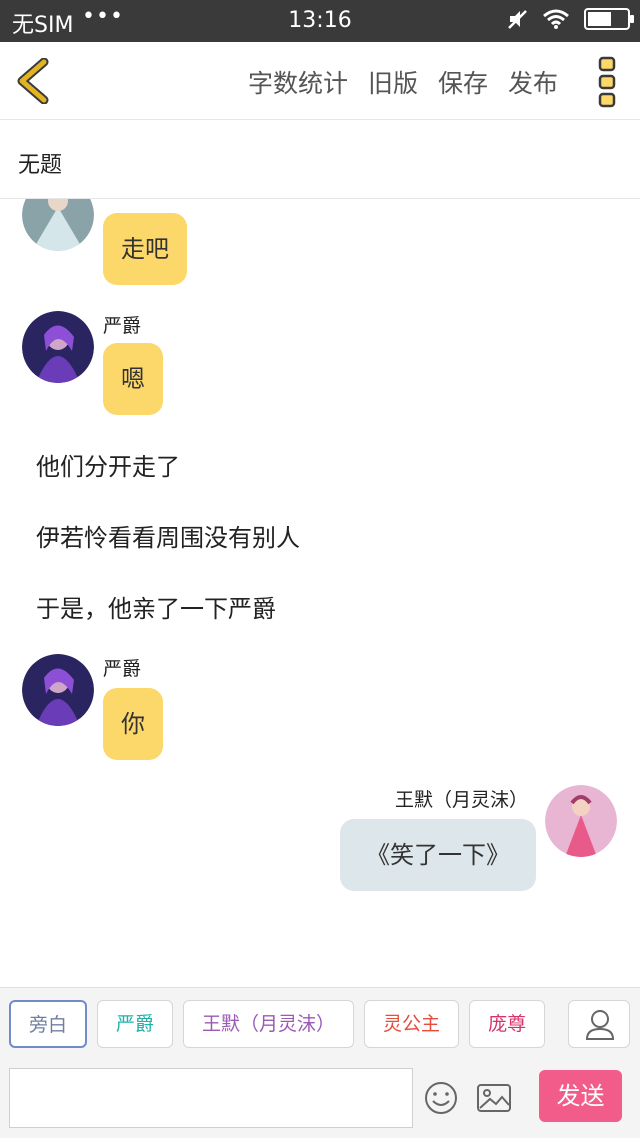 Image resolution: width=640 pixels, height=1138 pixels. I want to click on status-bar: 无SIM ••• 13:16, so click(320, 21).